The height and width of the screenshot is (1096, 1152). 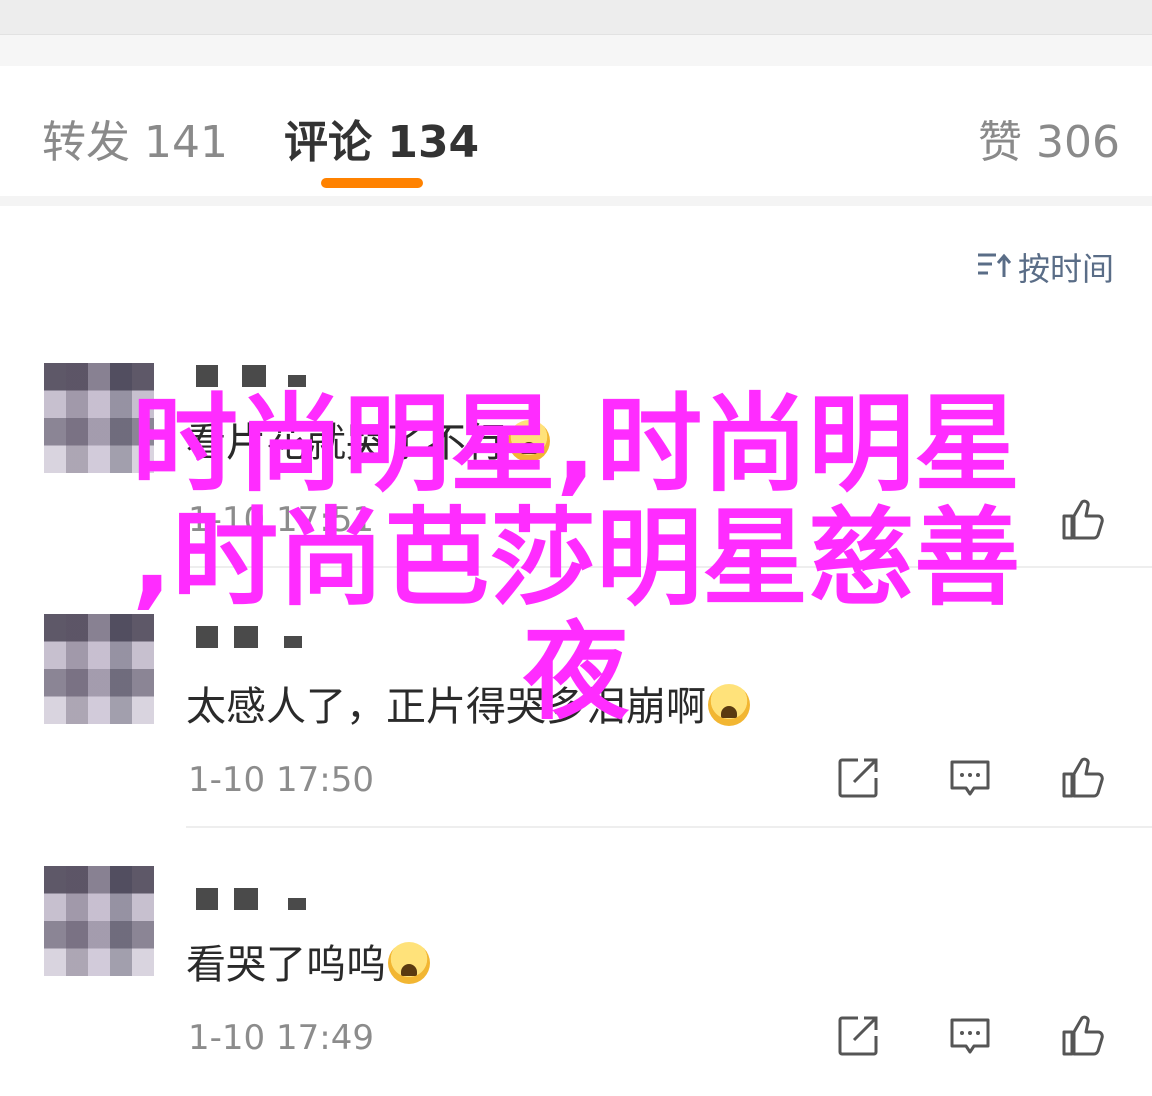 I want to click on tab-likes-count: 306, so click(x=1078, y=142).